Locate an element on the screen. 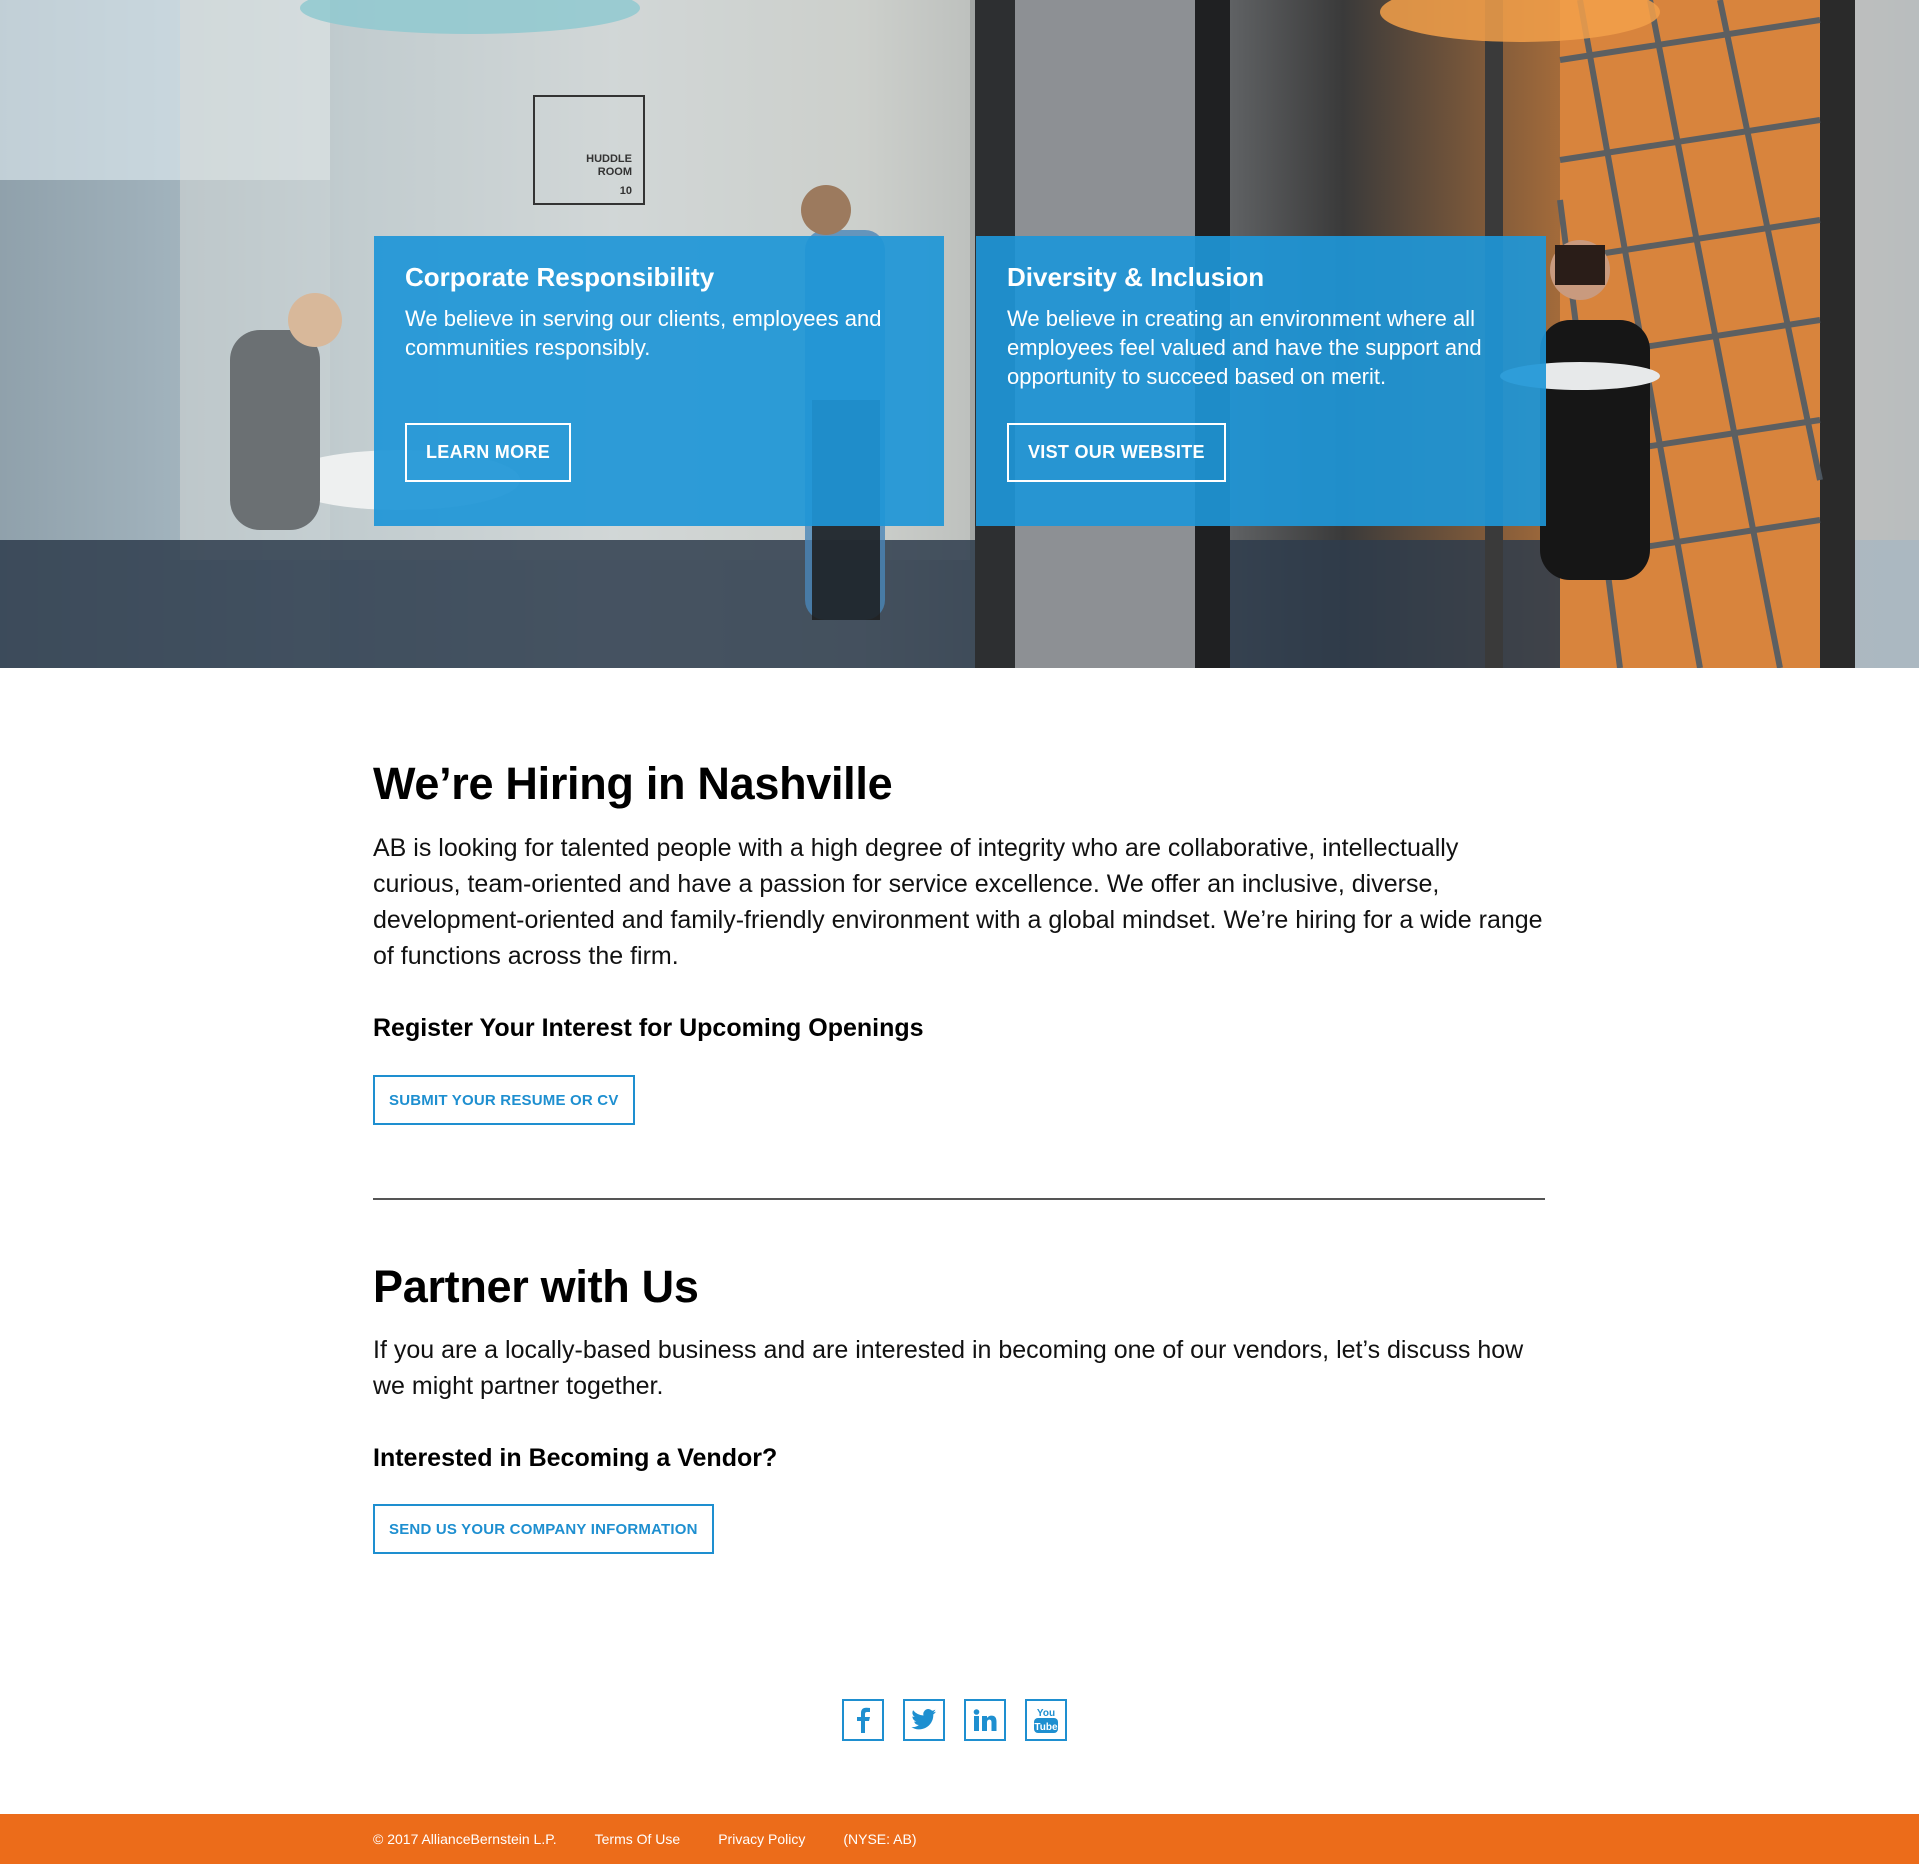  submit-resume-button: SUBMIT YOUR RESUME OR CV is located at coordinates (504, 1100).